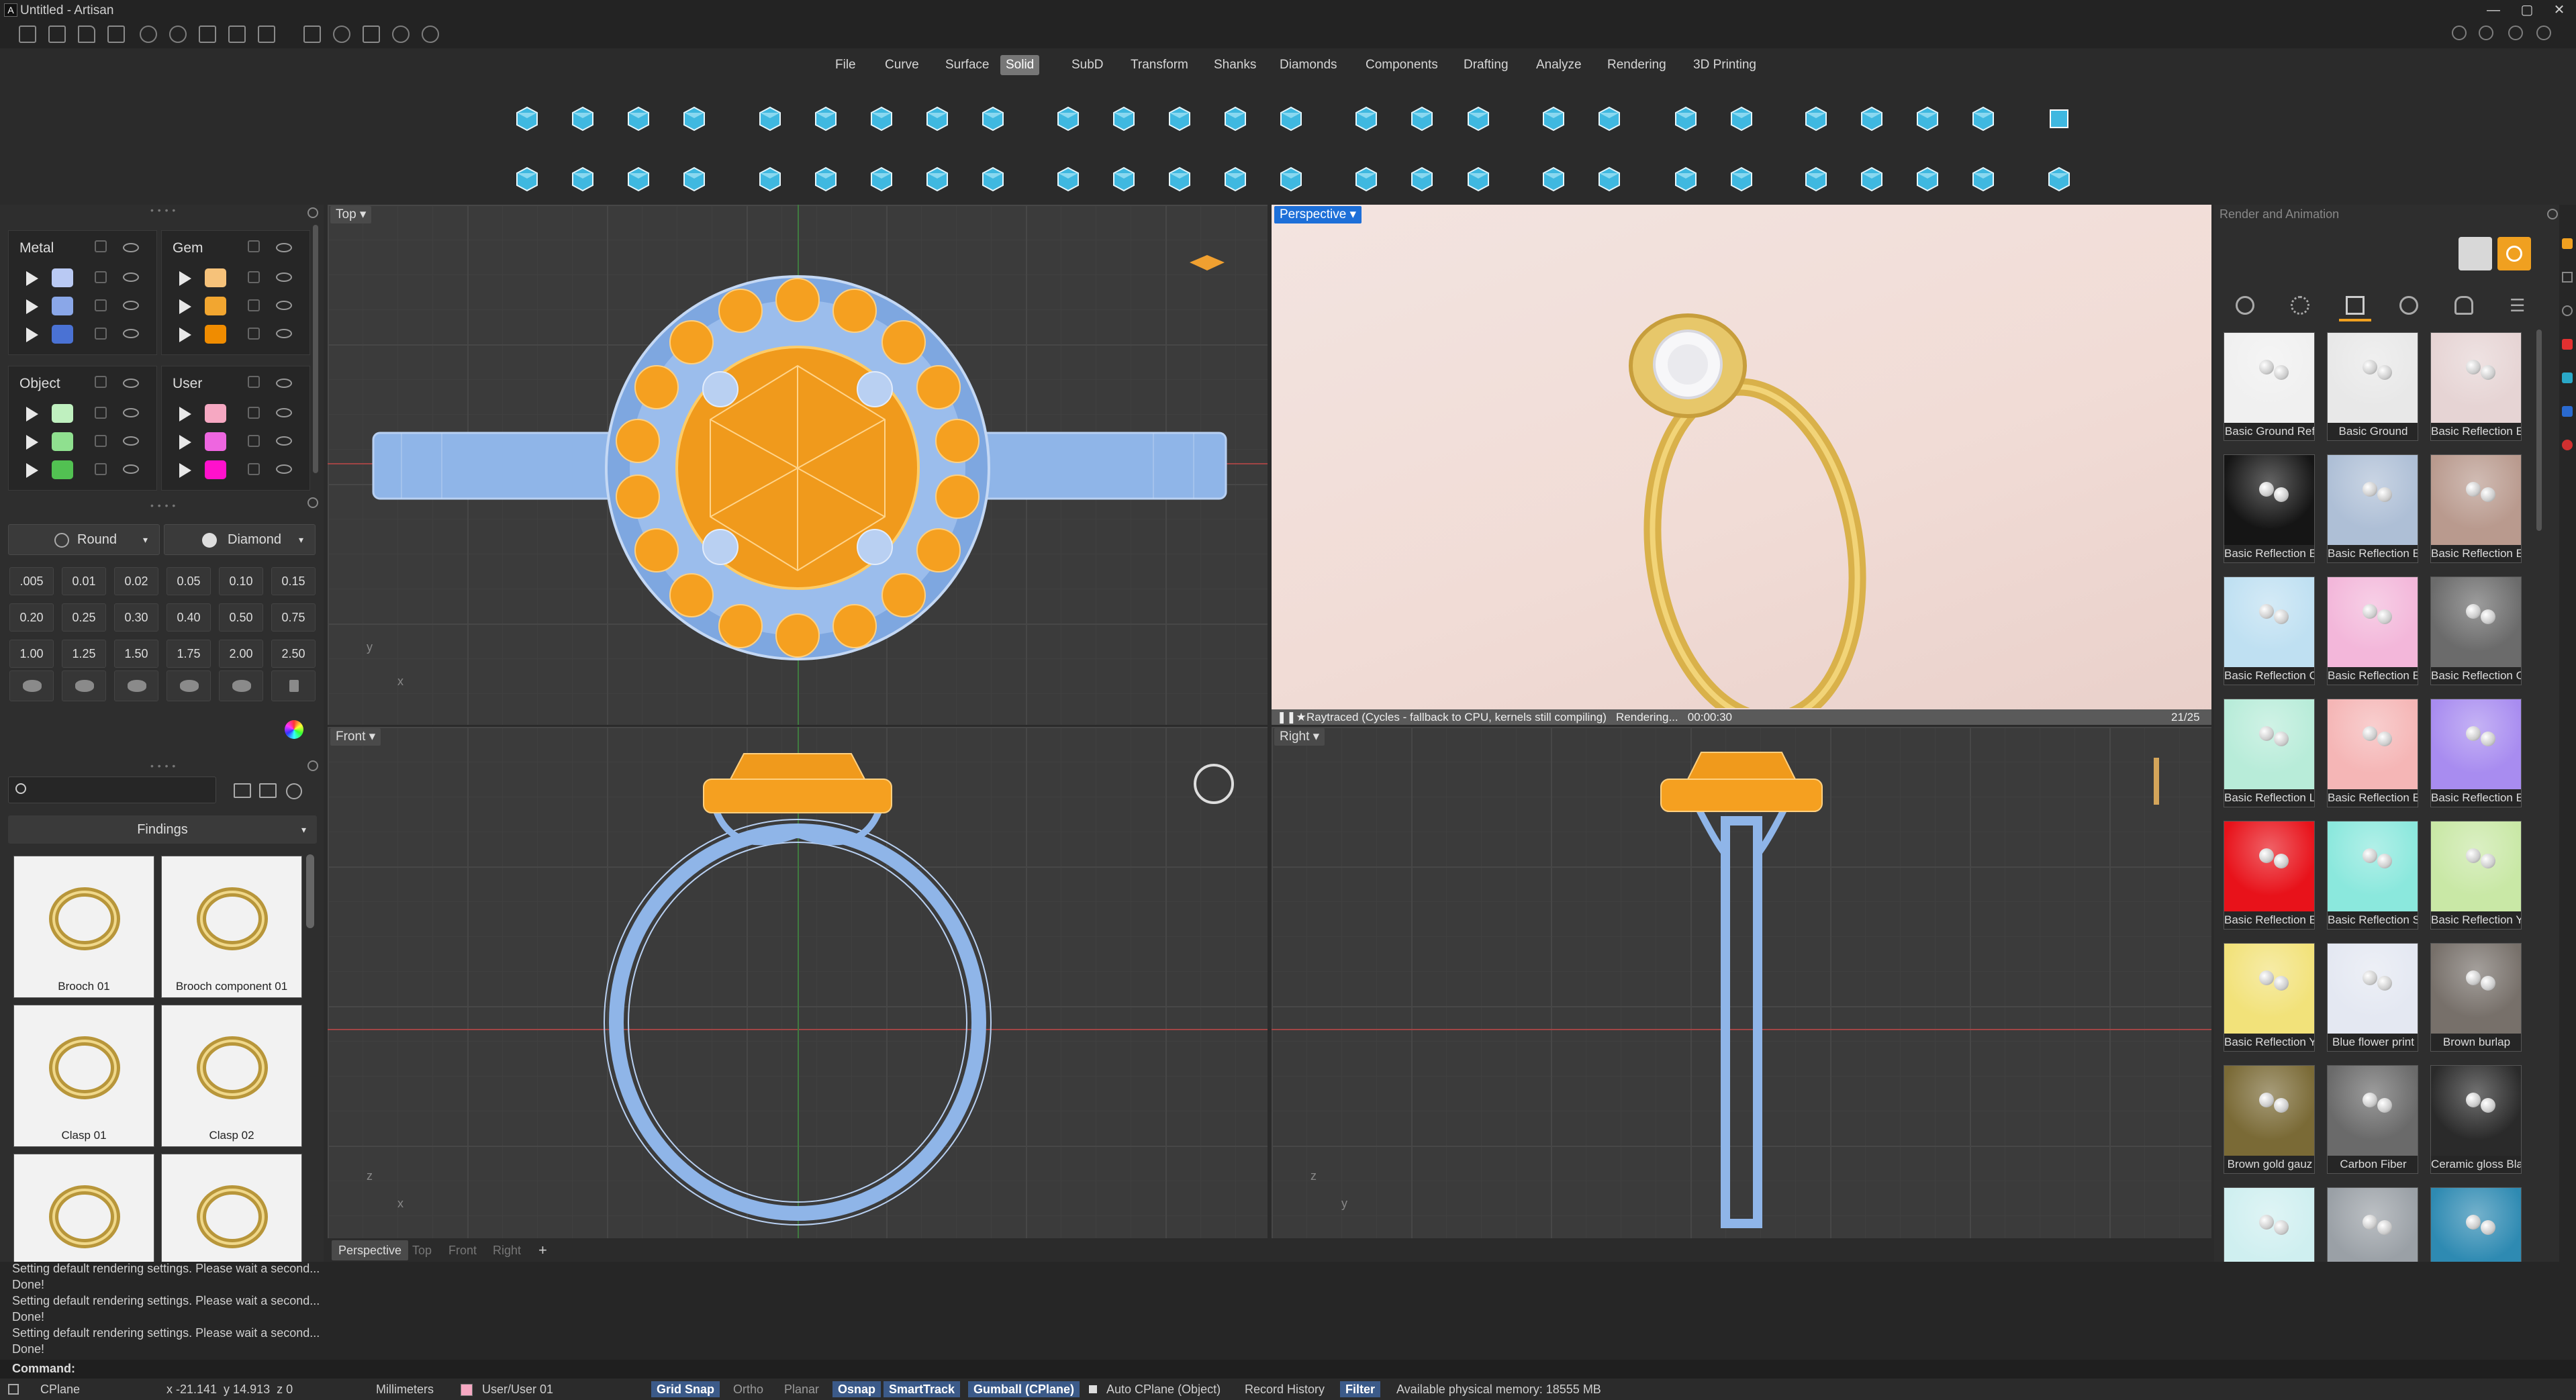  Describe the element at coordinates (1024, 1389) in the screenshot. I see `gumball-toggle: Gumball (CPlane)` at that location.